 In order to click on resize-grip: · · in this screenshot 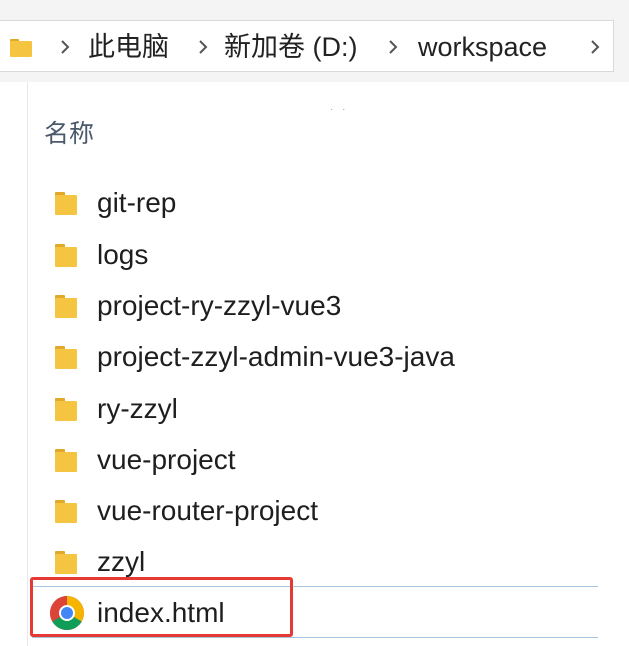, I will do `click(339, 109)`.